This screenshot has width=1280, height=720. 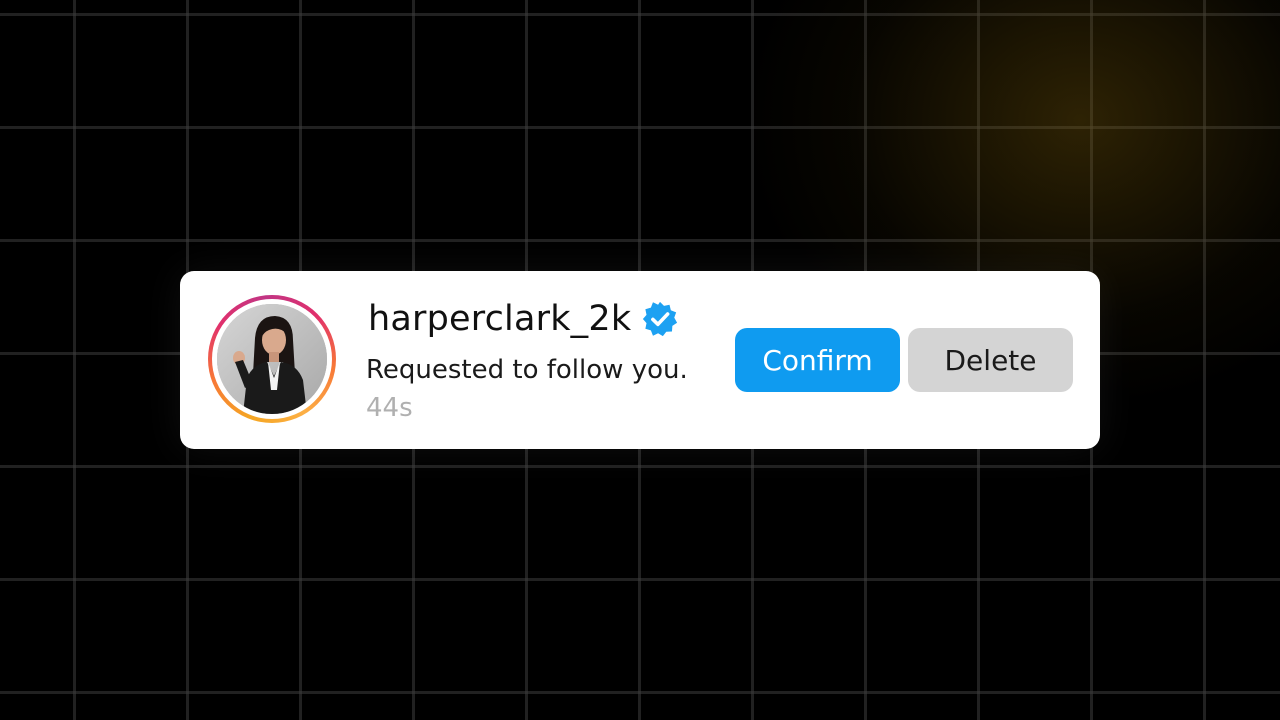 I want to click on confirm-button: Confirm, so click(x=817, y=360).